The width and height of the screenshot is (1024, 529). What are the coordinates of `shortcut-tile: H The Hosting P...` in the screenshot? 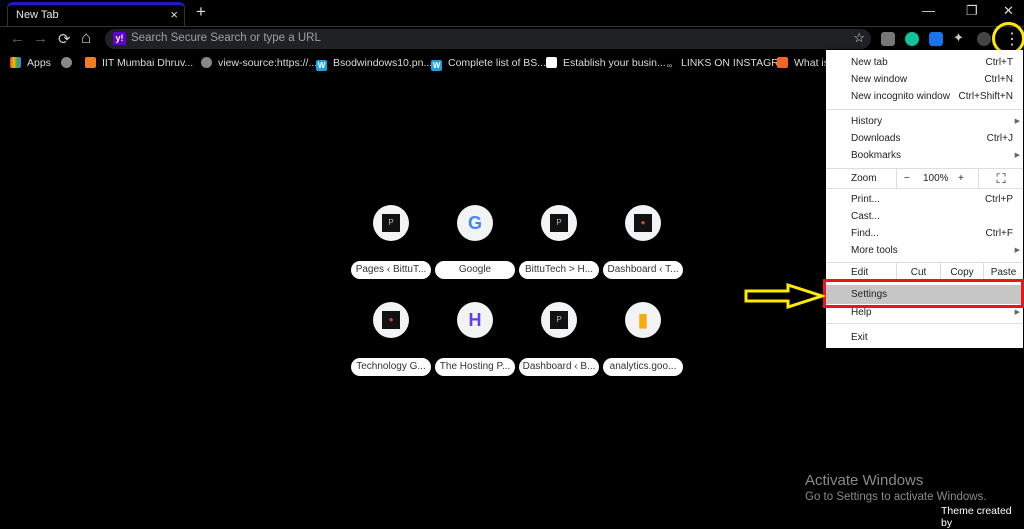 It's located at (475, 339).